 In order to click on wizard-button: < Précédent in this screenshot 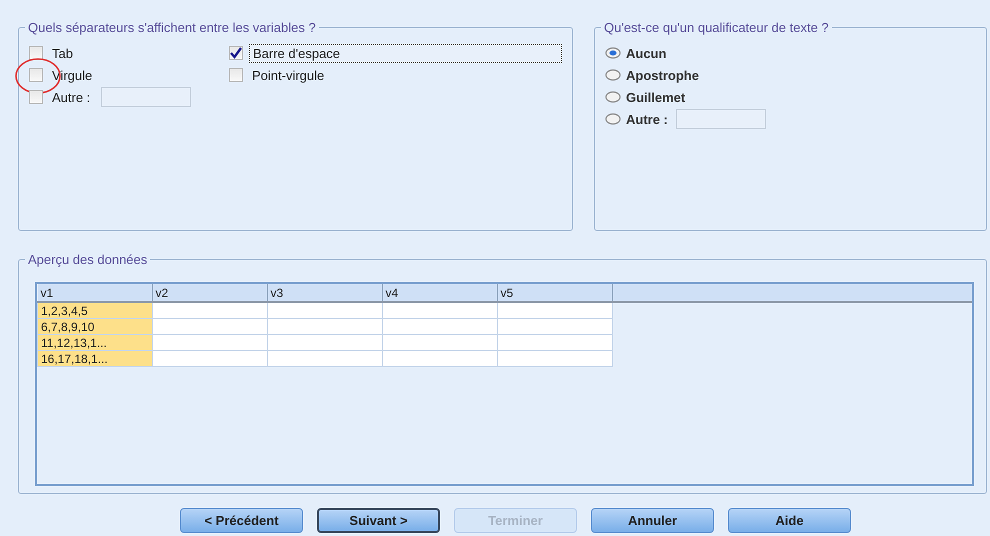, I will do `click(241, 520)`.